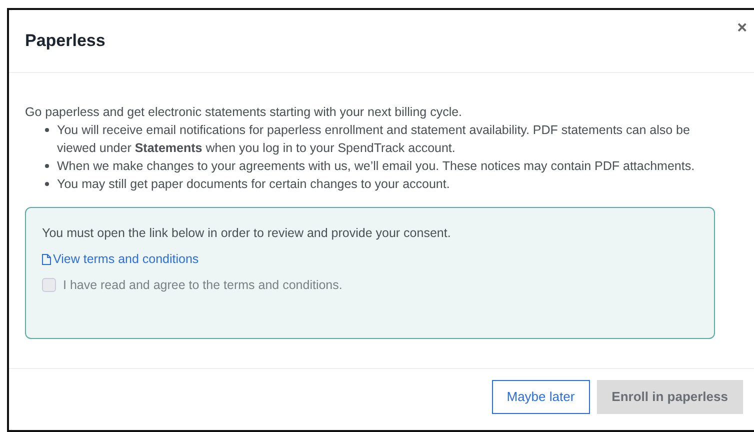 The width and height of the screenshot is (754, 432). What do you see at coordinates (246, 233) in the screenshot?
I see `consent-message: You must open the link below in order to review and provide your consent.` at bounding box center [246, 233].